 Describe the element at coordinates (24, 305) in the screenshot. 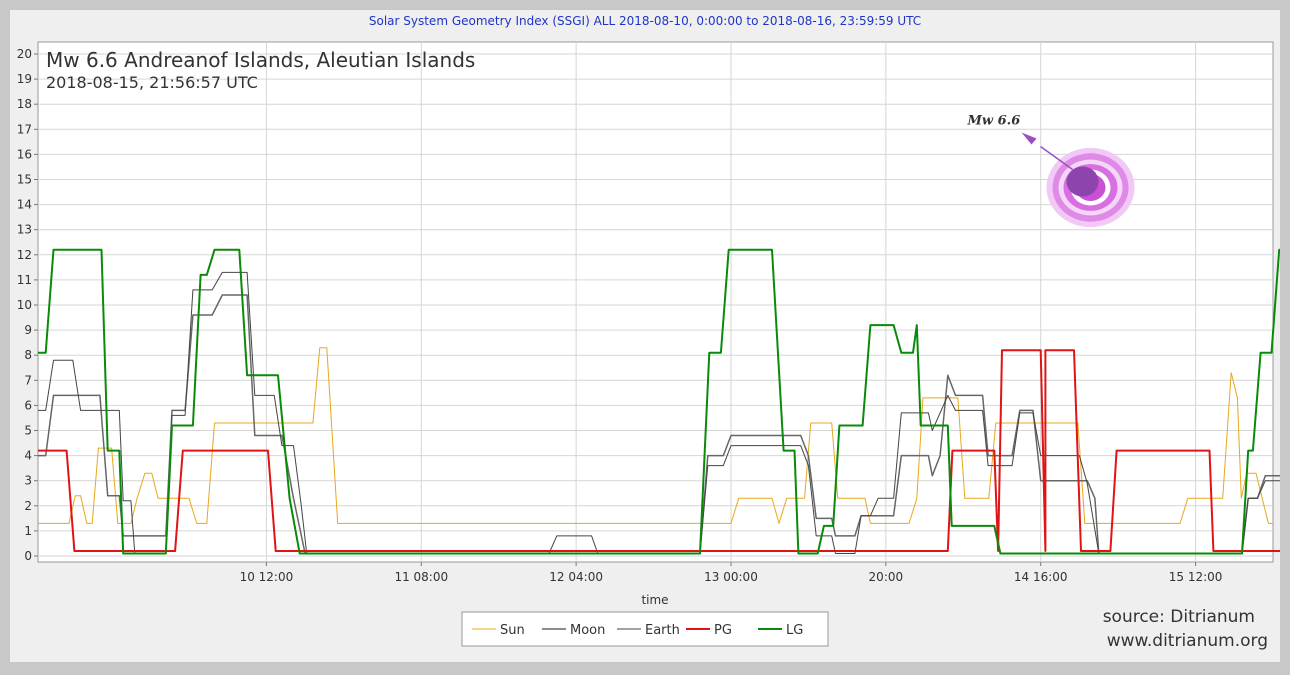

I see `y-tick-label: 10` at that location.